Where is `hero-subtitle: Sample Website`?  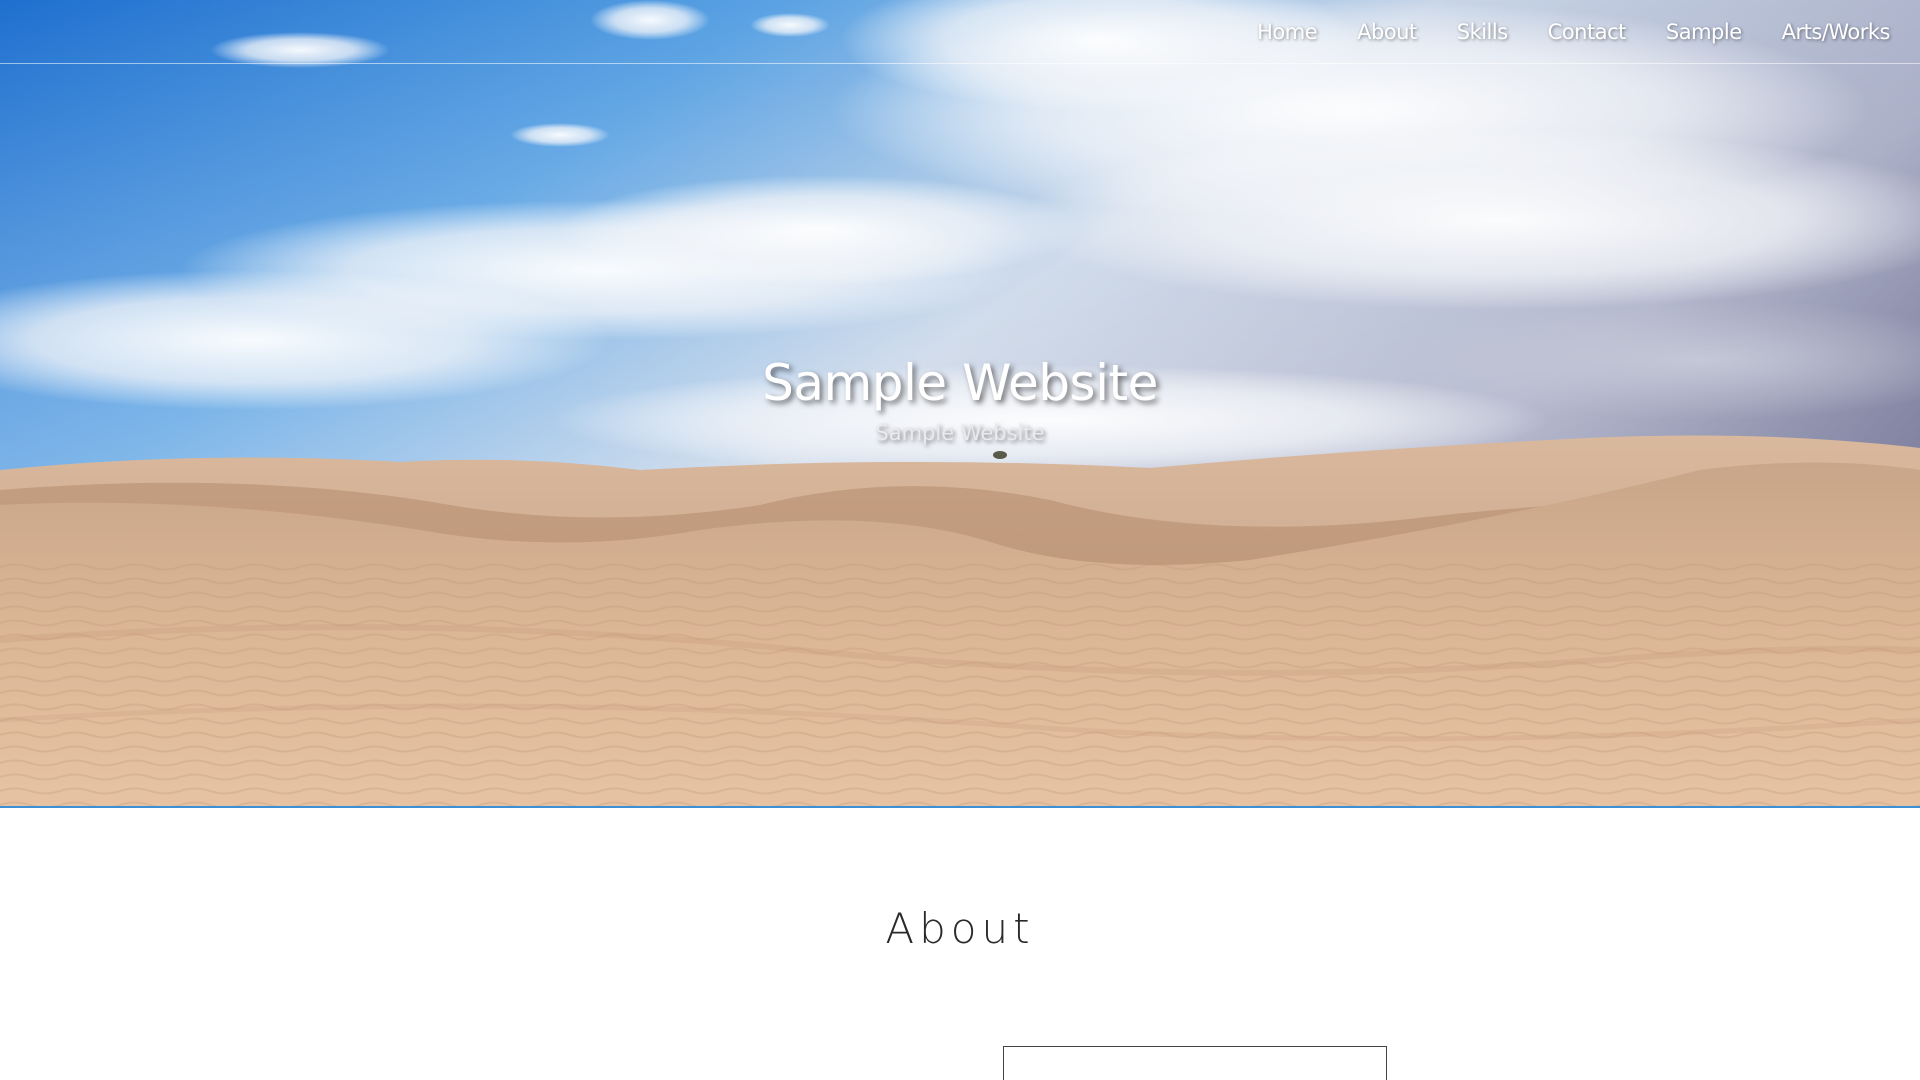
hero-subtitle: Sample Website is located at coordinates (960, 433).